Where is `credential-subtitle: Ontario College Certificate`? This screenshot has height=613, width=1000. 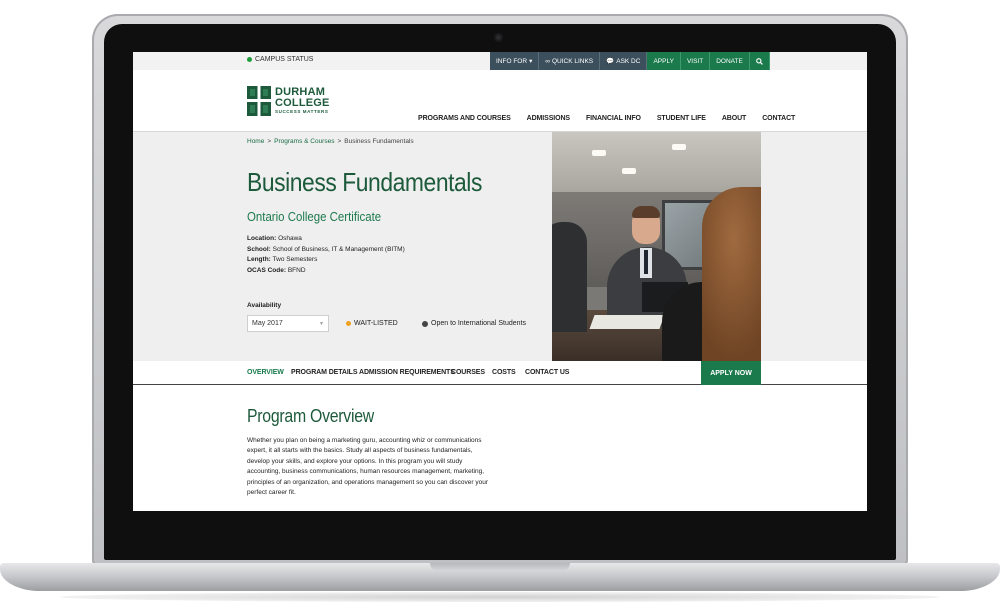 credential-subtitle: Ontario College Certificate is located at coordinates (314, 216).